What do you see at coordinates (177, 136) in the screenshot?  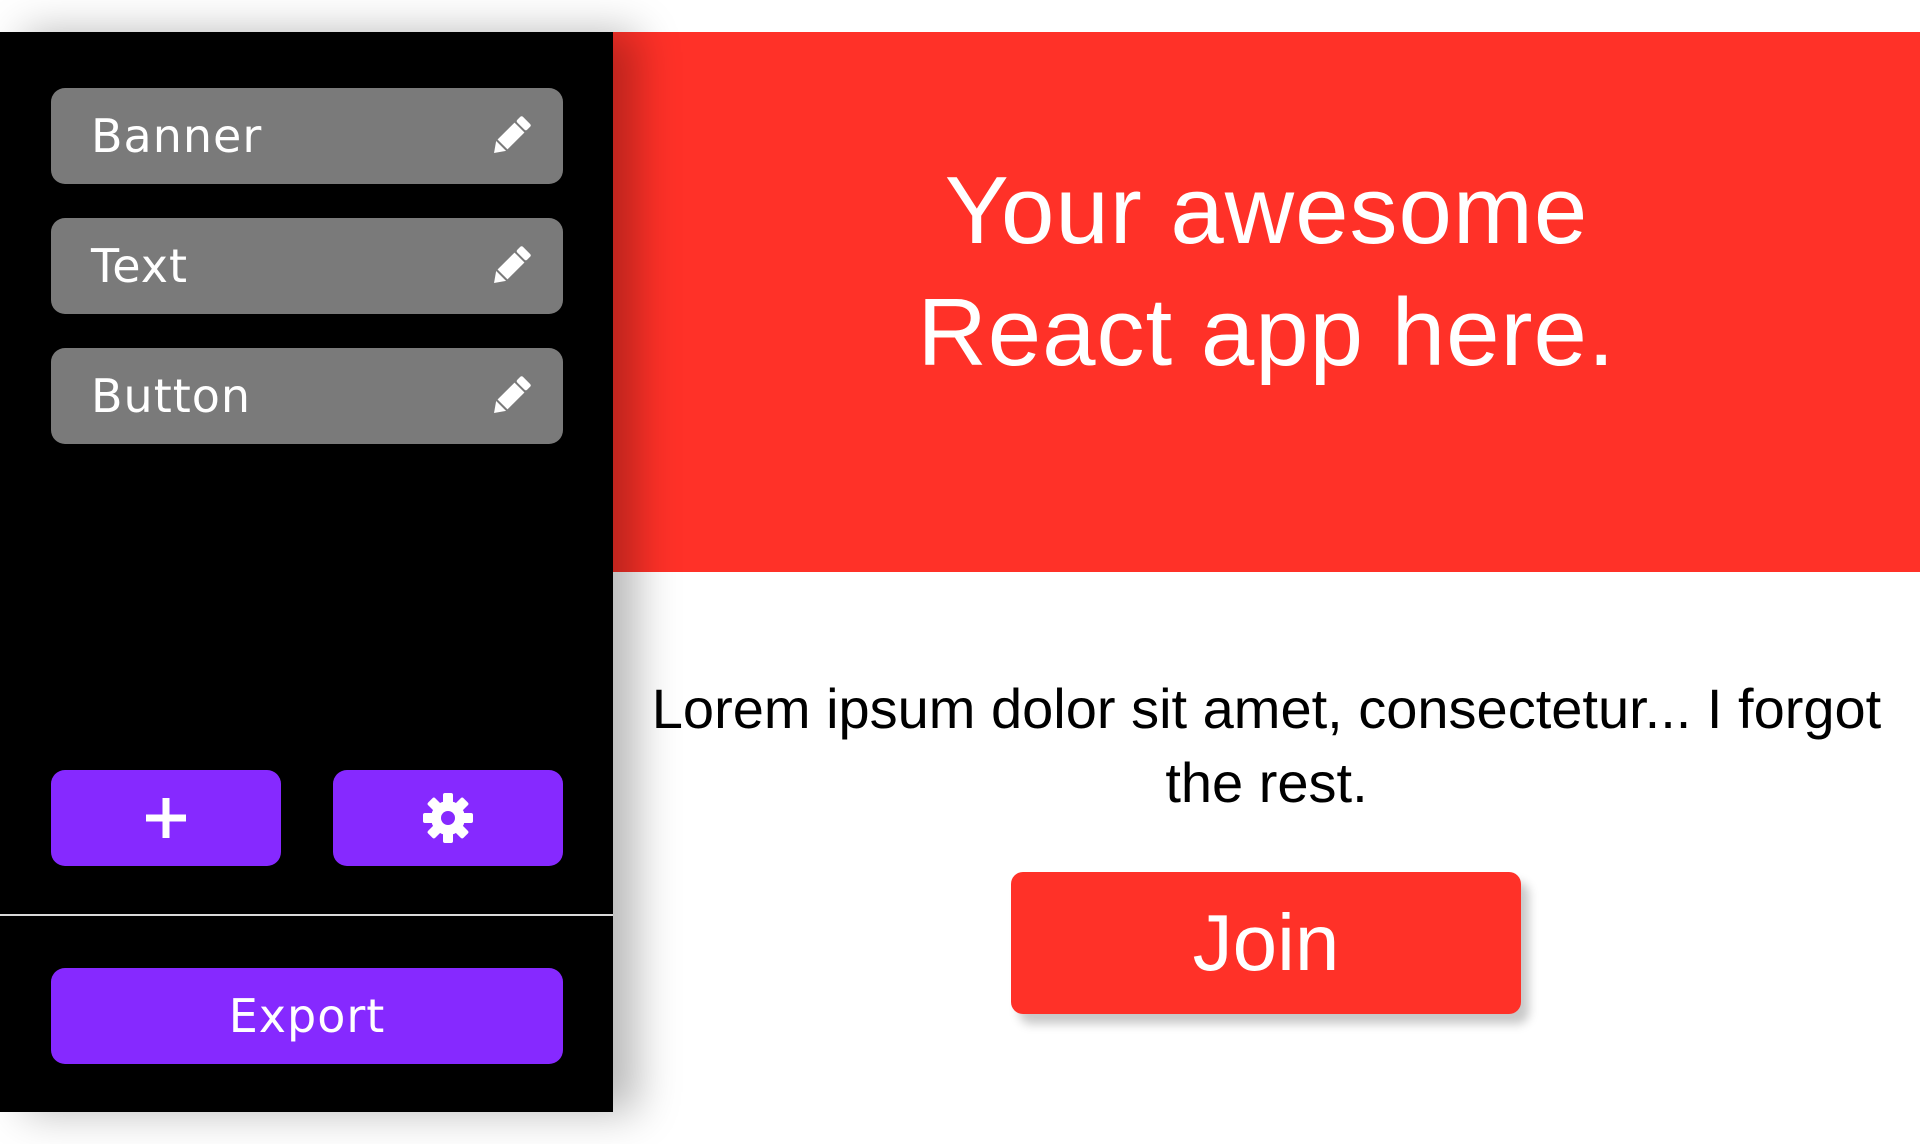 I see `component-label: Banner` at bounding box center [177, 136].